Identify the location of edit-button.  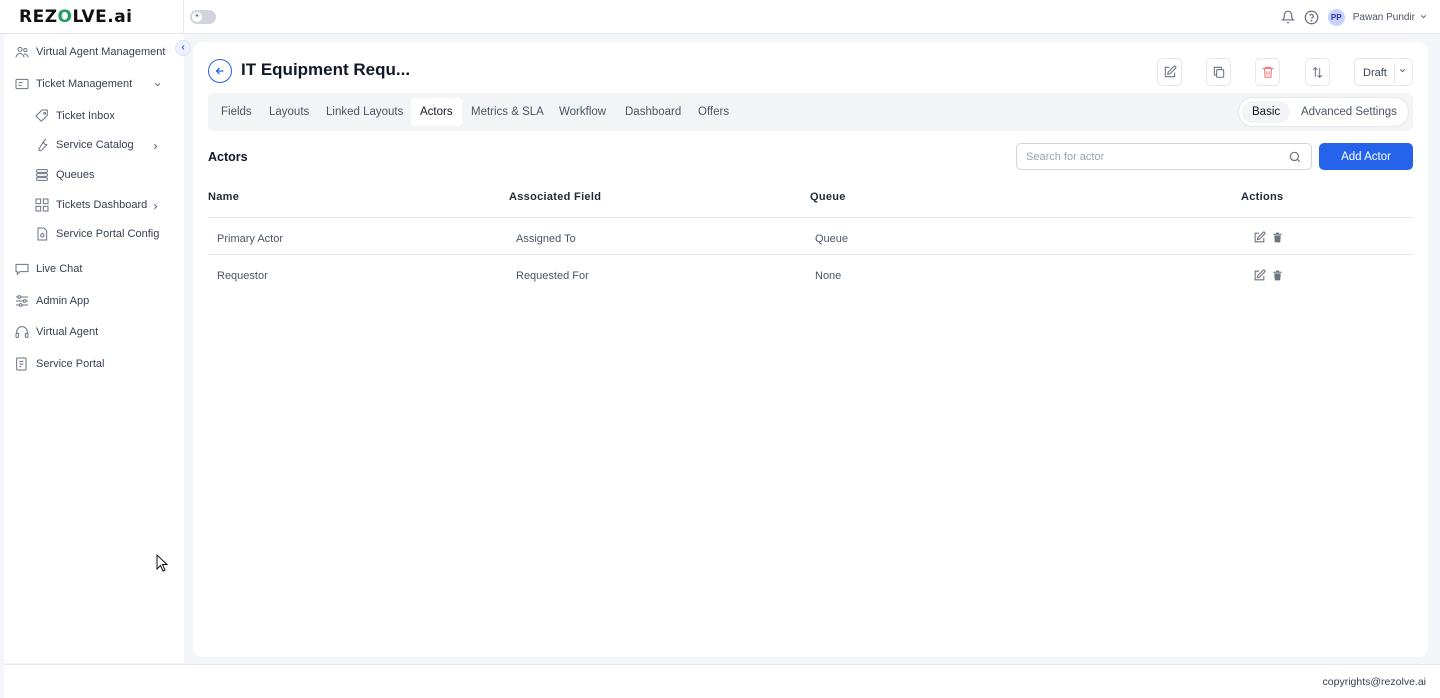
(1169, 72).